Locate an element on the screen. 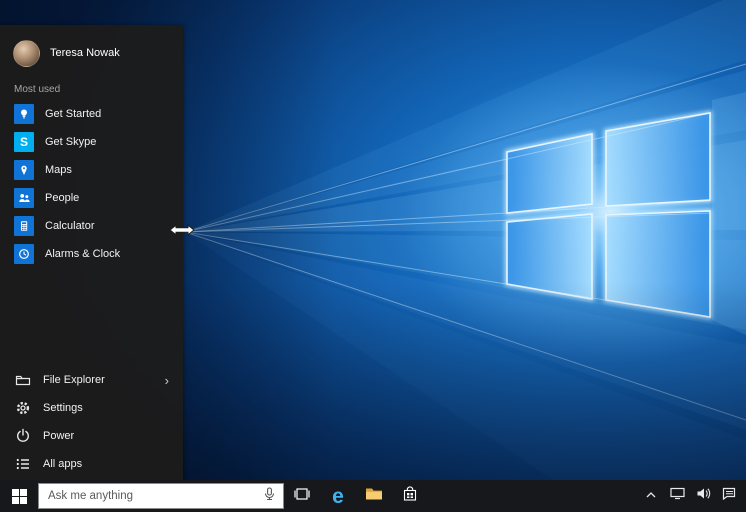 The image size is (746, 512). taskbar: e is located at coordinates (373, 496).